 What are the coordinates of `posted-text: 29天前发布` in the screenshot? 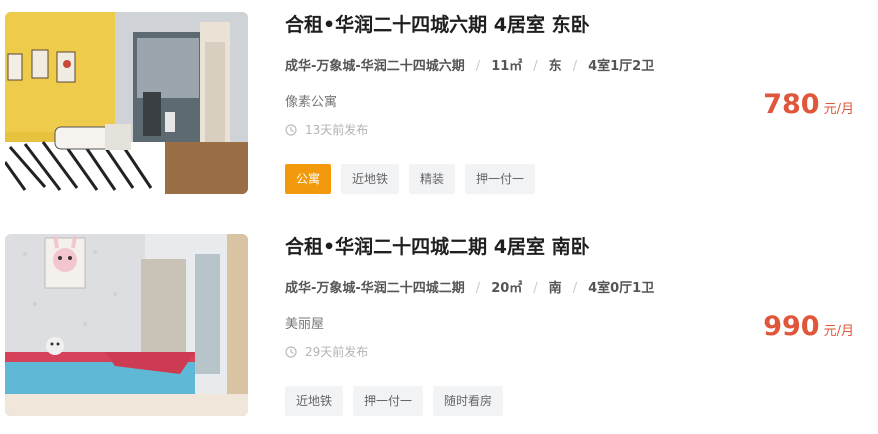 It's located at (337, 352).